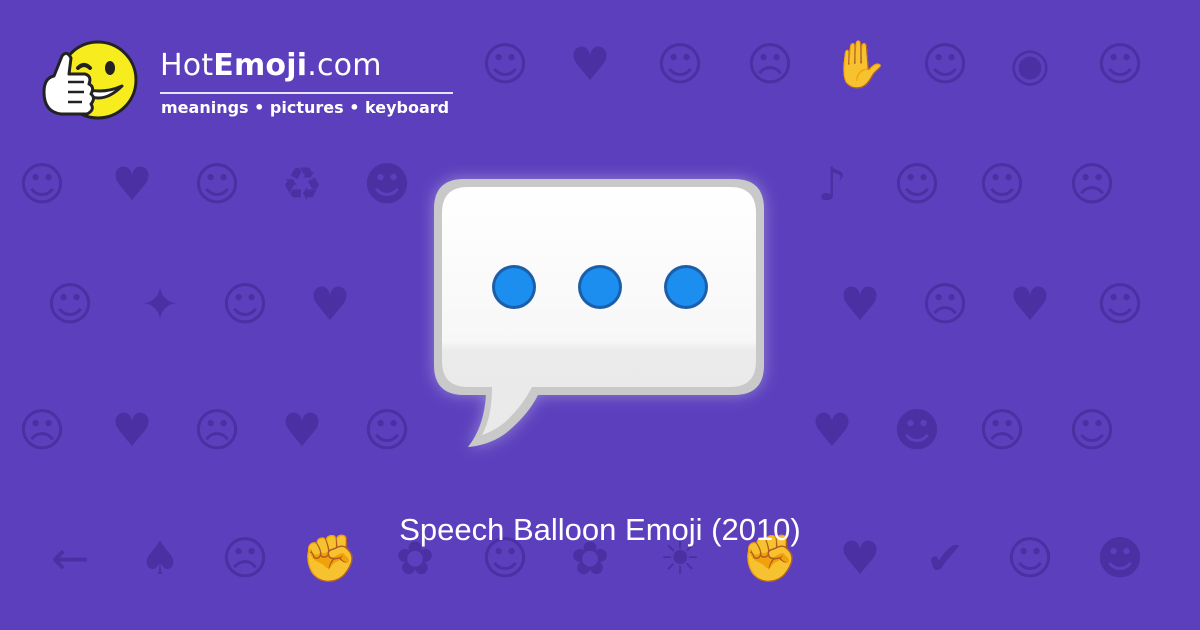 This screenshot has height=630, width=1200. What do you see at coordinates (832, 184) in the screenshot?
I see `background-emoji-icon: ♪` at bounding box center [832, 184].